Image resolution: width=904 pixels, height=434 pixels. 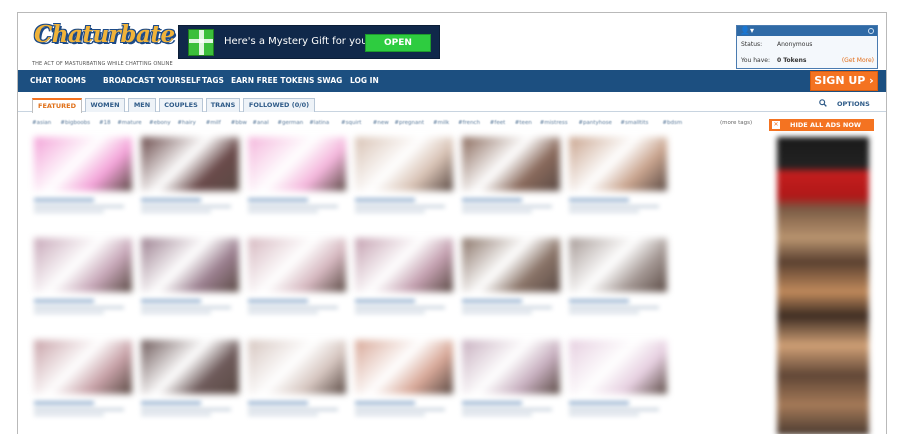 What do you see at coordinates (58, 80) in the screenshot?
I see `nav-chat-rooms: CHAT ROOMS` at bounding box center [58, 80].